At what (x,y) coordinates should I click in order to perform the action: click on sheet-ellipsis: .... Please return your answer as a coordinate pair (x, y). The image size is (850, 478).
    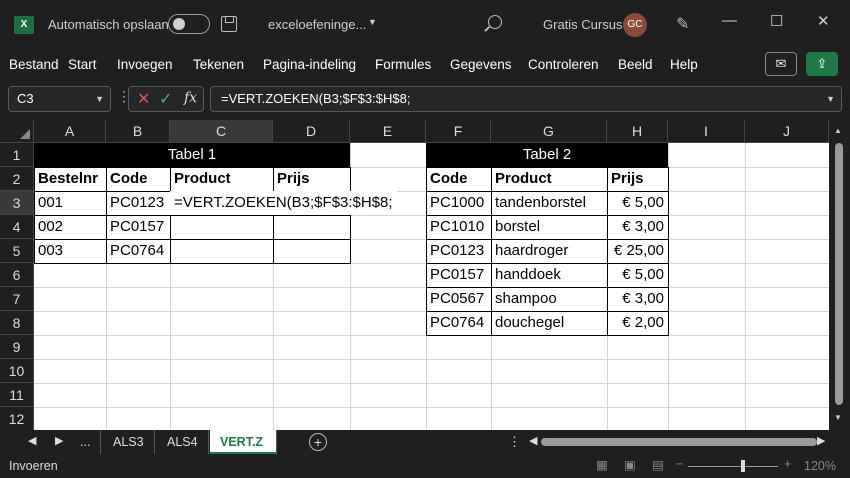
    Looking at the image, I should click on (86, 442).